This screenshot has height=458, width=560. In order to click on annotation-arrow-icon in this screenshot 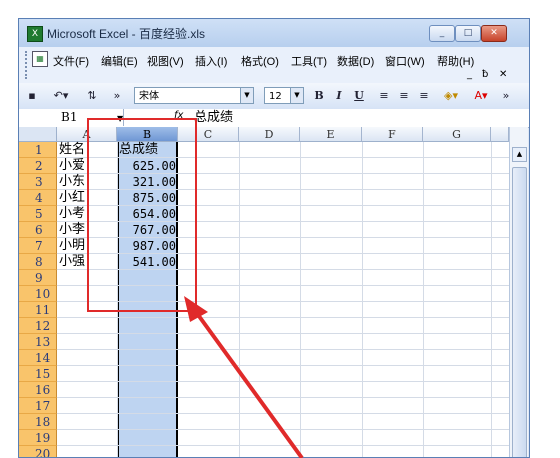, I will do `click(244, 377)`.